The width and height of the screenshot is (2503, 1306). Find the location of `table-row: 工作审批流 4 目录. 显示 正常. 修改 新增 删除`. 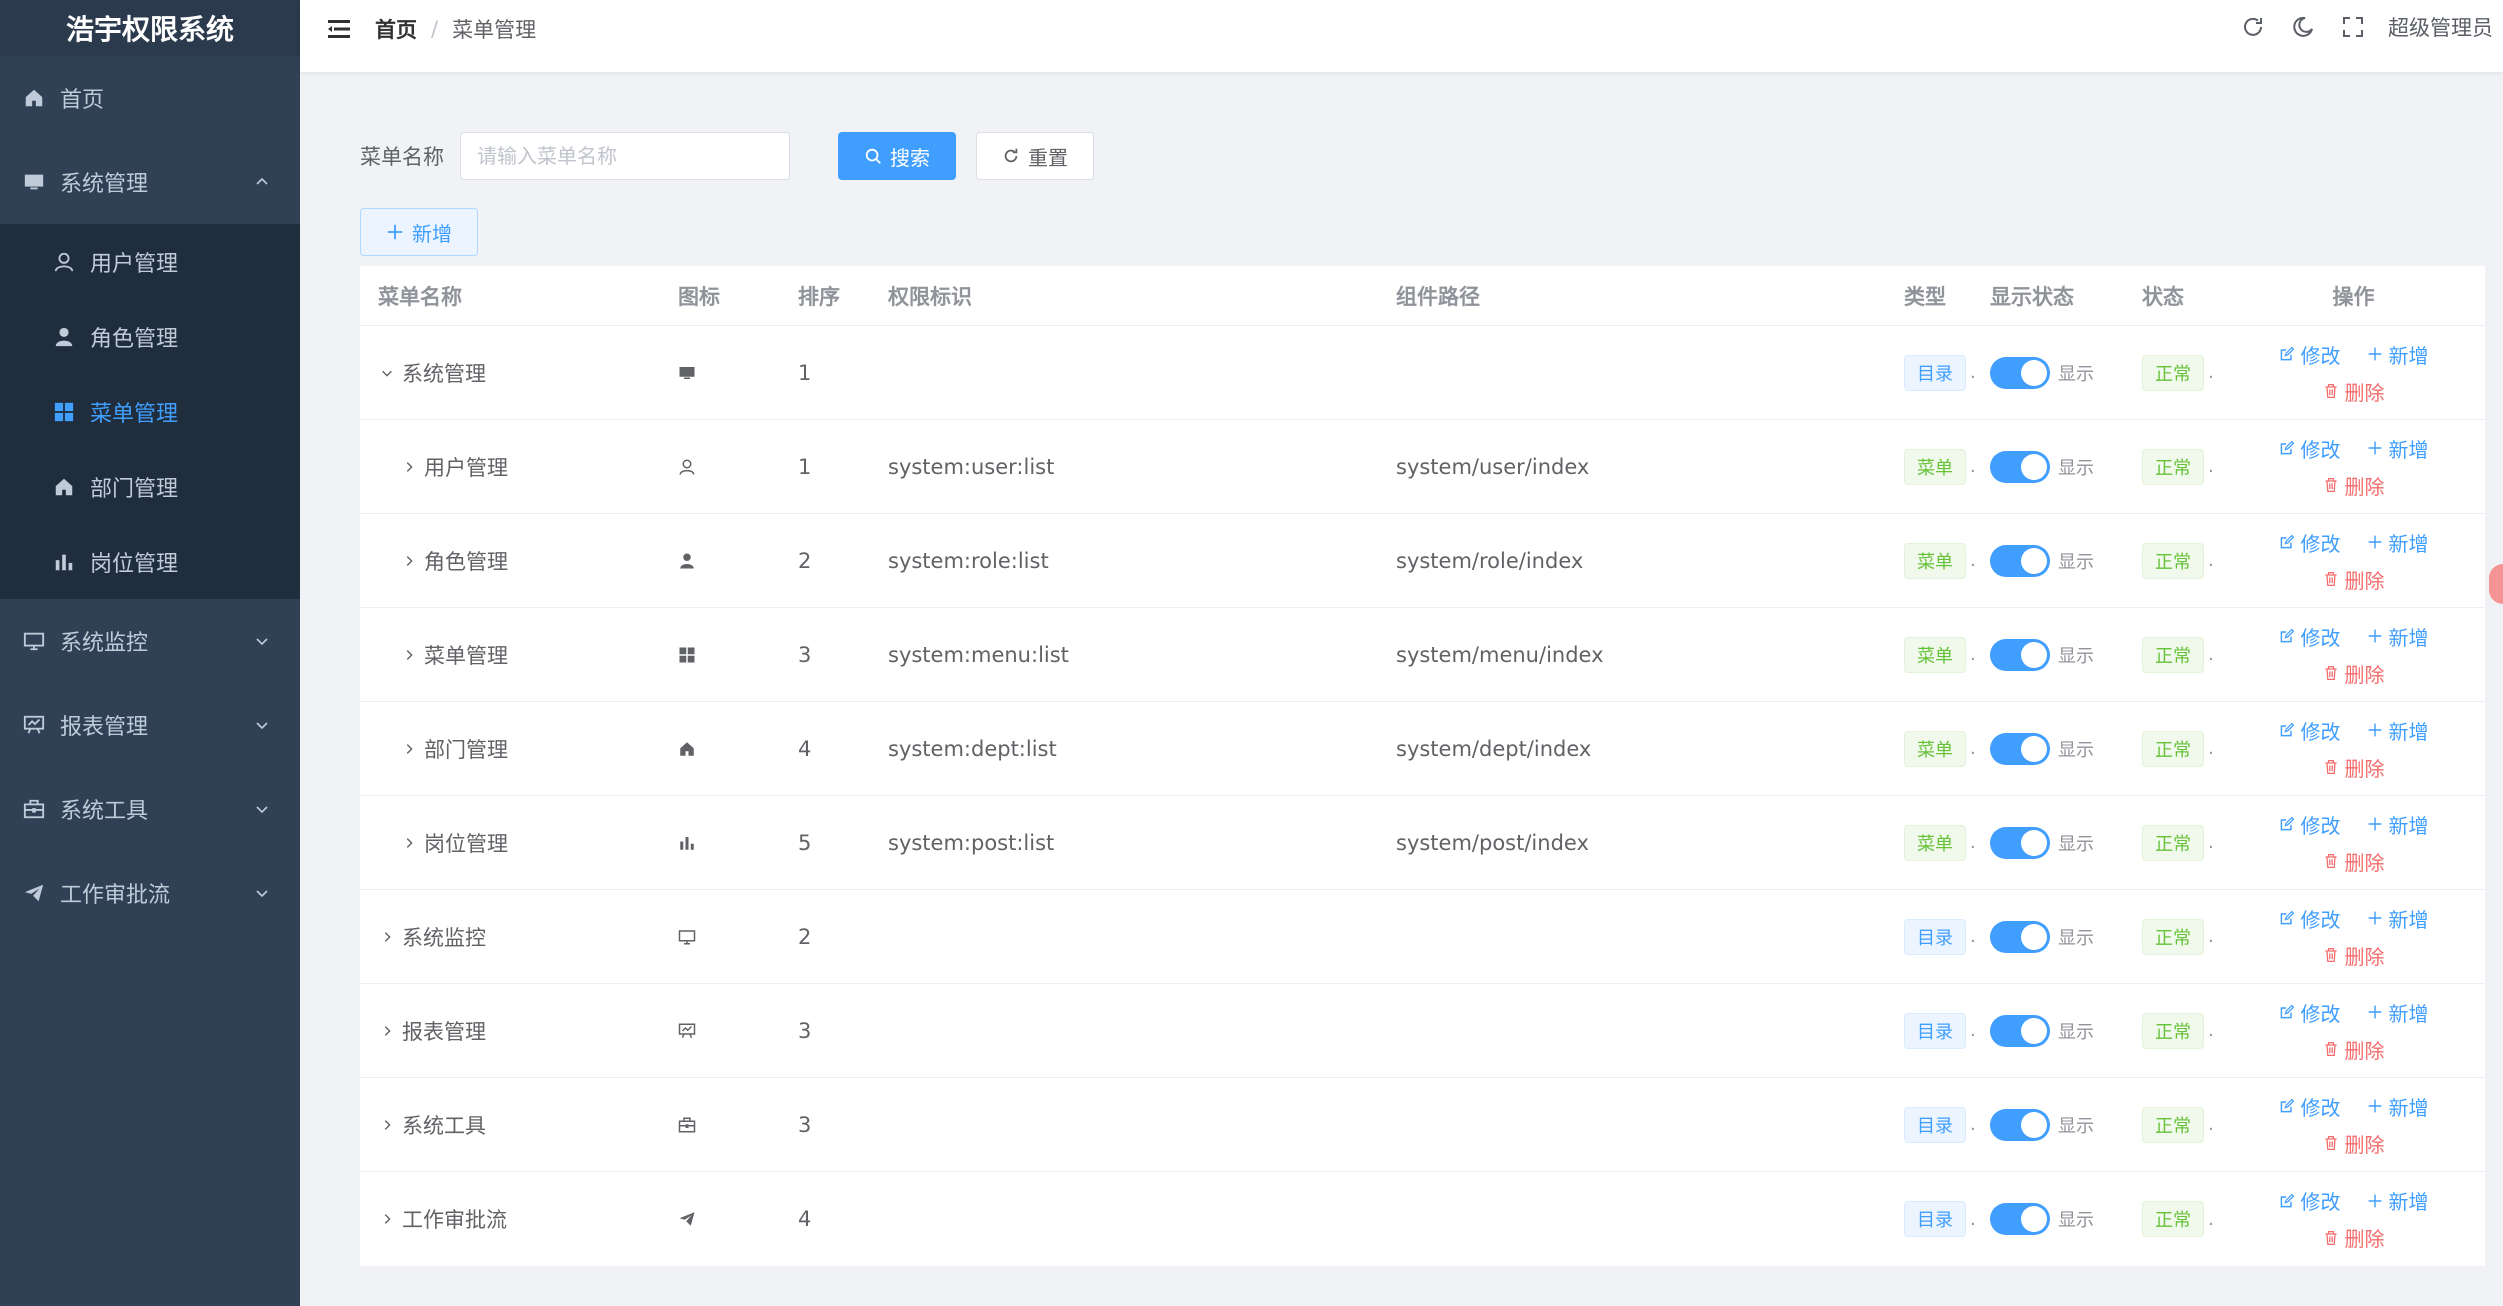

table-row: 工作审批流 4 目录. 显示 正常. 修改 新增 删除 is located at coordinates (1422, 1219).